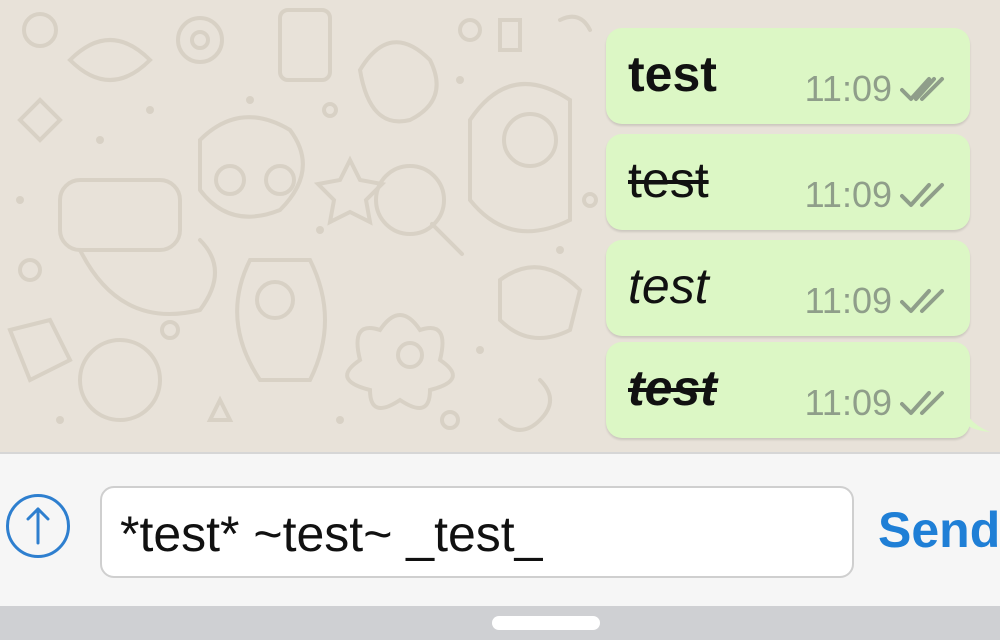 The height and width of the screenshot is (640, 1000). I want to click on bubble-tail, so click(974, 413).